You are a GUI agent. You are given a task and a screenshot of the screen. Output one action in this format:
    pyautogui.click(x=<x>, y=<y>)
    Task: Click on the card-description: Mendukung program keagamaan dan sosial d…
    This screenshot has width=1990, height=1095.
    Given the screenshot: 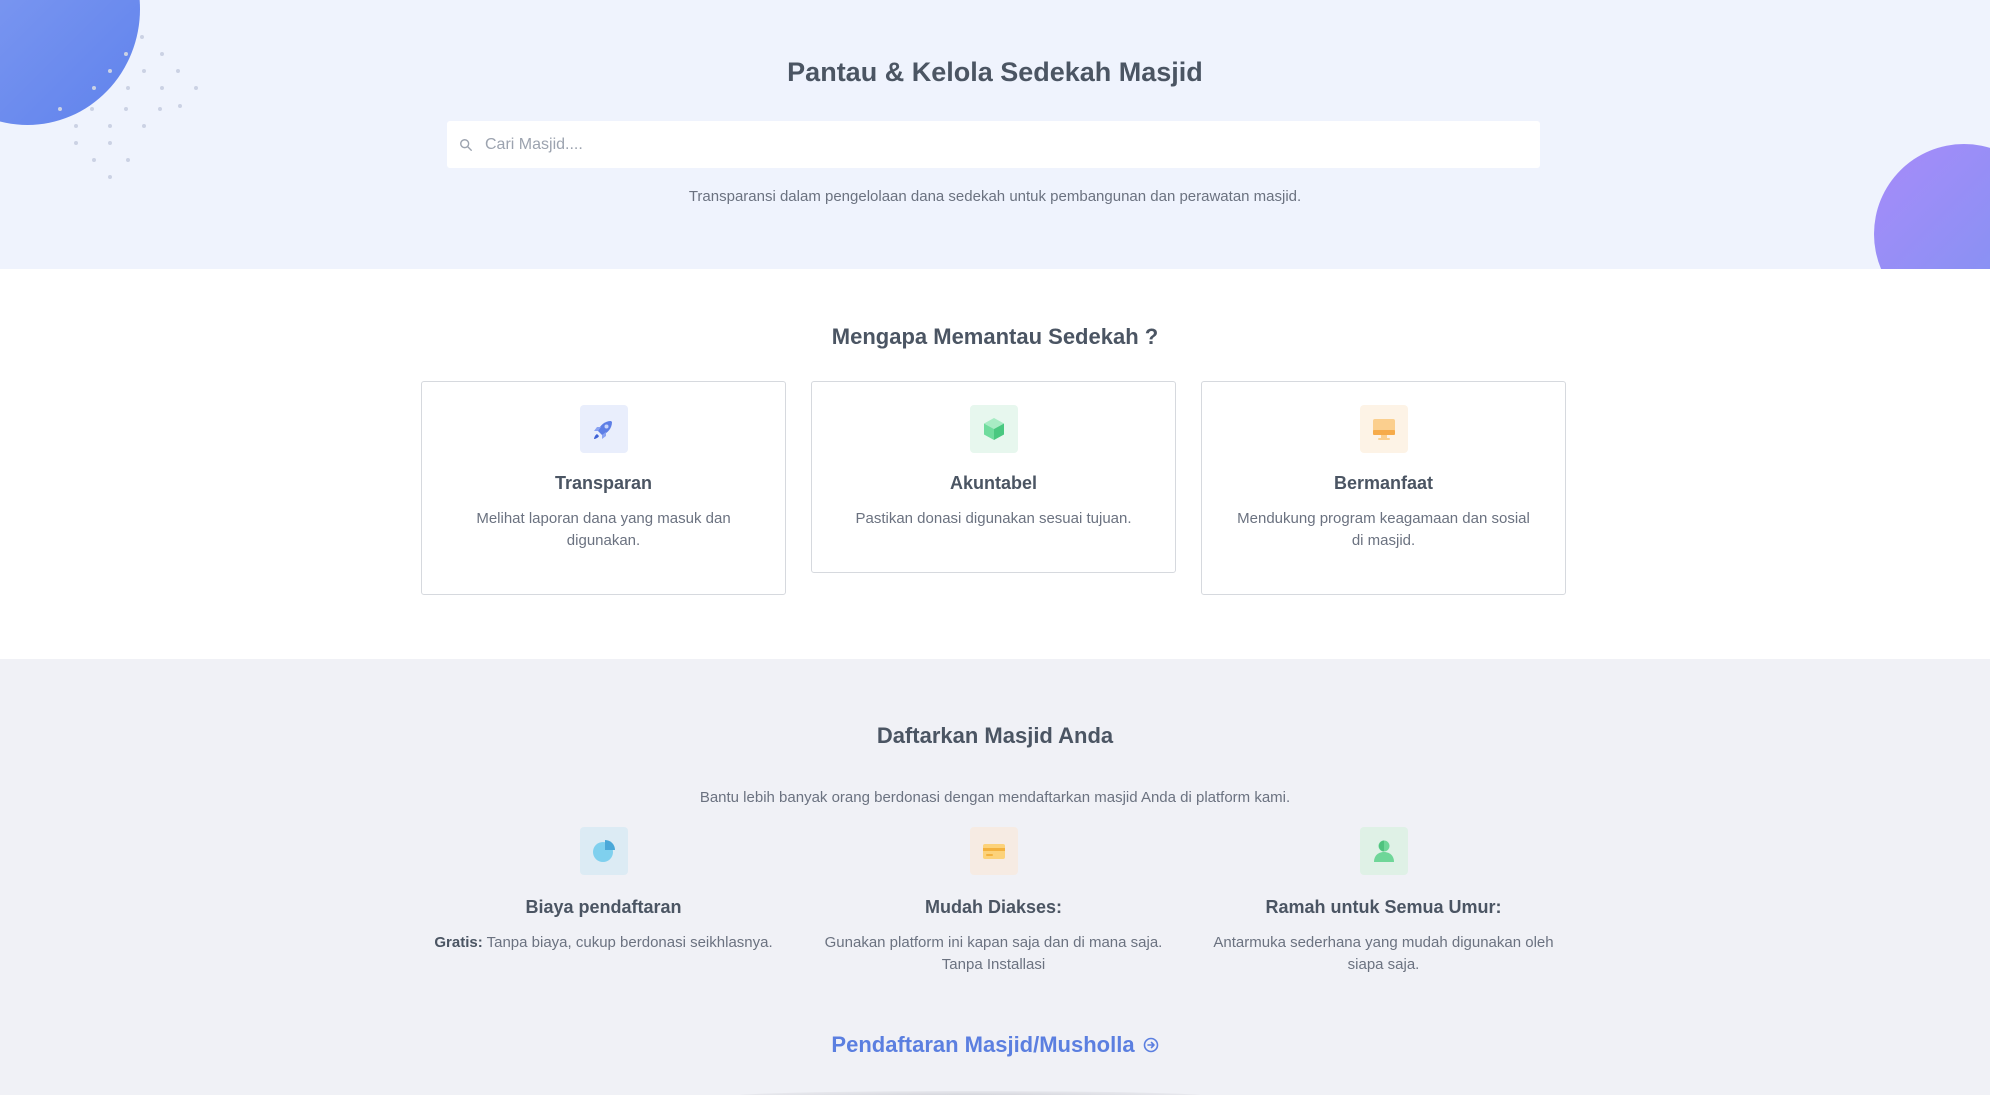 What is the action you would take?
    pyautogui.click(x=1383, y=529)
    